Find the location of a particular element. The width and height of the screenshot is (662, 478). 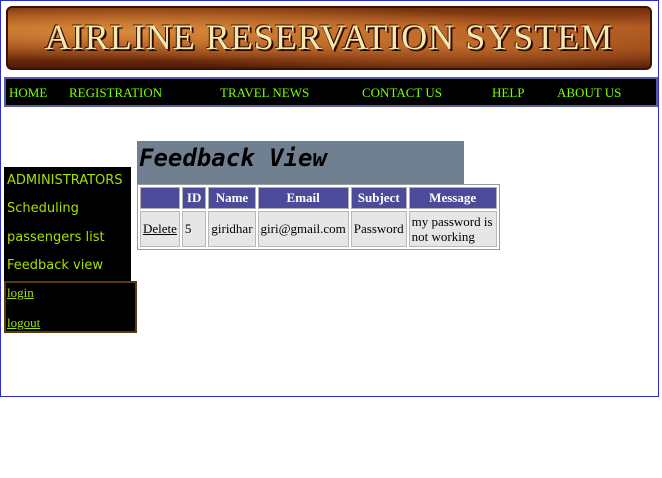

column-header-email: Email is located at coordinates (303, 198).